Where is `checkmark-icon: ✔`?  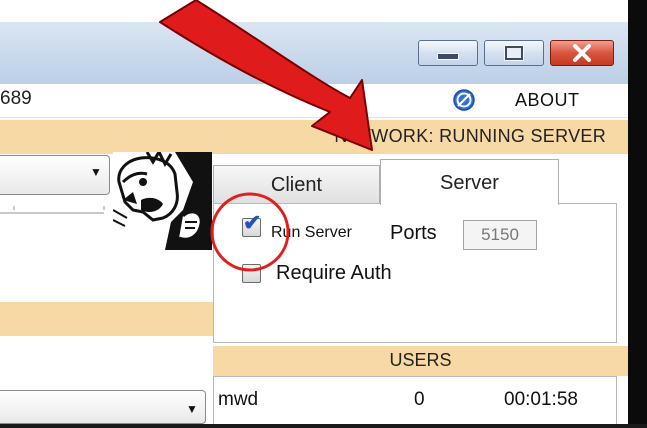
checkmark-icon: ✔ is located at coordinates (252, 222).